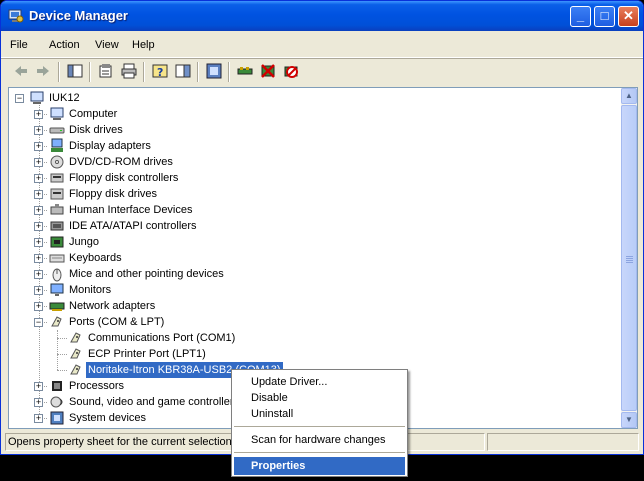 The width and height of the screenshot is (644, 481). I want to click on tree-item-label: Floppy disk drives, so click(113, 194).